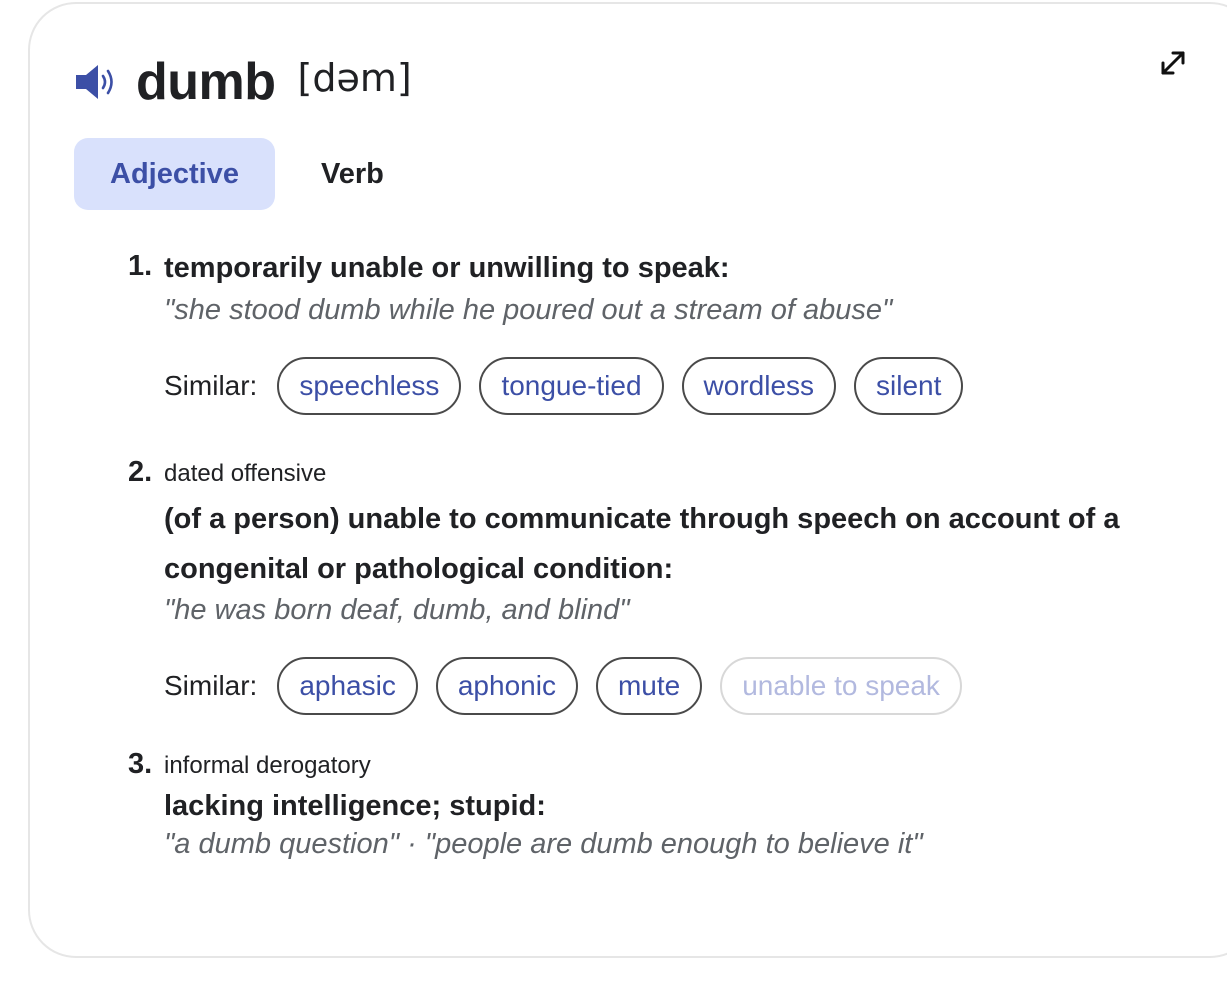 The image size is (1227, 984). I want to click on tab-adjective: Adjective, so click(174, 174).